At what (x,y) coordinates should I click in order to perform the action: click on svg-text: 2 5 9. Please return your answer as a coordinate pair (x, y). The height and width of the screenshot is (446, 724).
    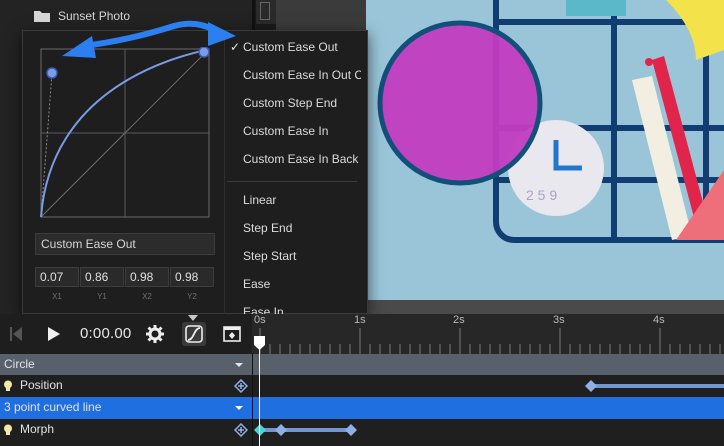
    Looking at the image, I should click on (541, 195).